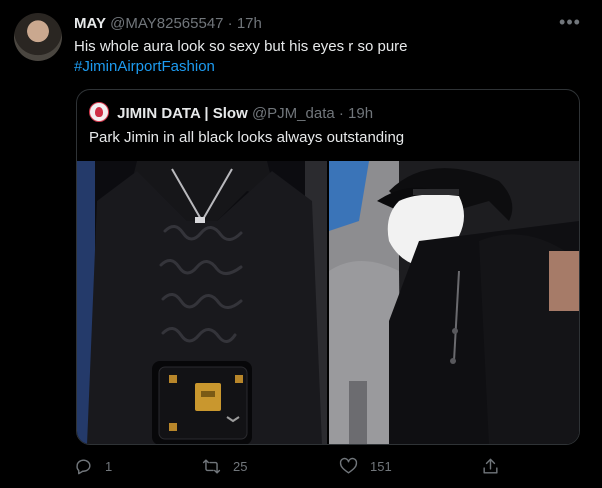 The image size is (602, 488). I want to click on hashtag-link: #JiminAirportFashion, so click(241, 67).